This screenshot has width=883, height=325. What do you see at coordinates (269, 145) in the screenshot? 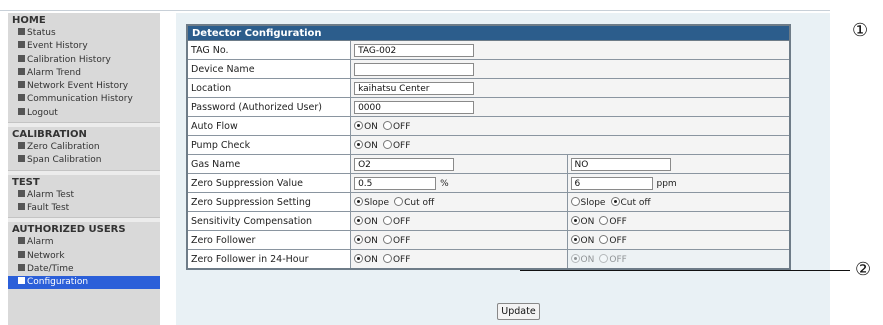
I see `row-label: Pump Check` at bounding box center [269, 145].